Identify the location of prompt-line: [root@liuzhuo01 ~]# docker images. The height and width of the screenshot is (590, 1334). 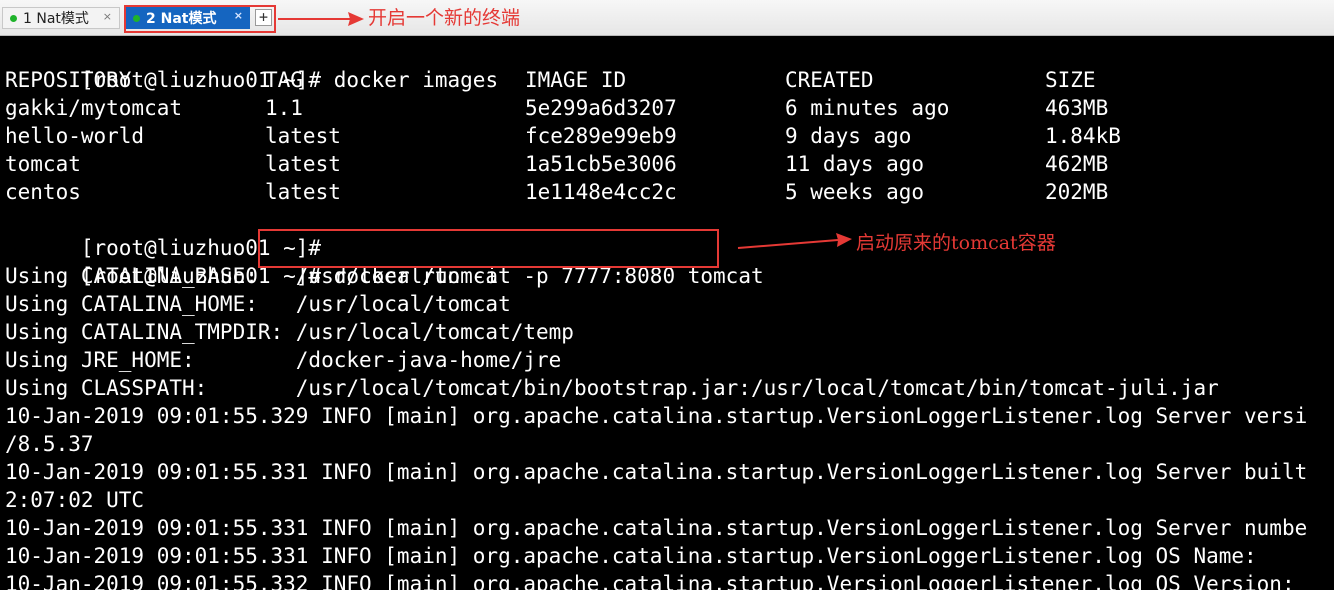
(669, 65).